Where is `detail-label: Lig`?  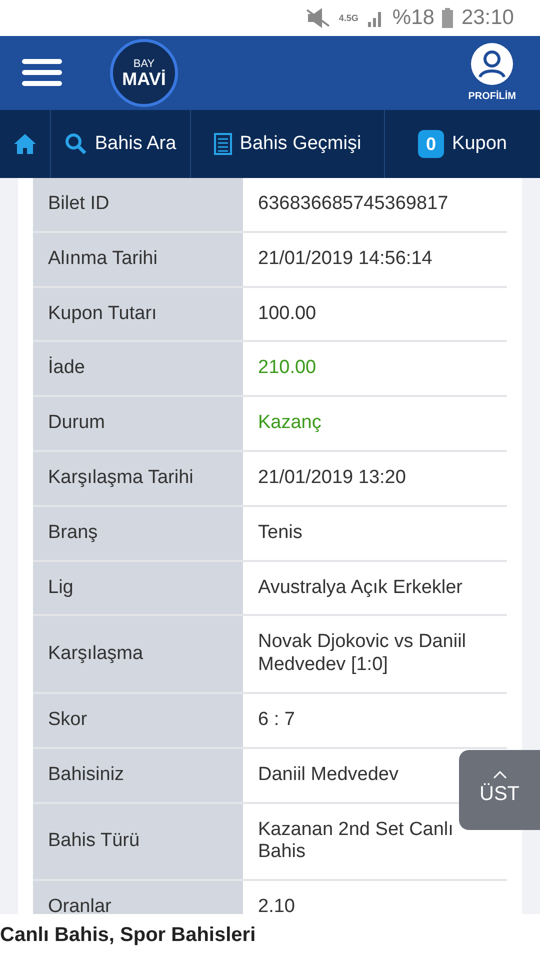
detail-label: Lig is located at coordinates (138, 588).